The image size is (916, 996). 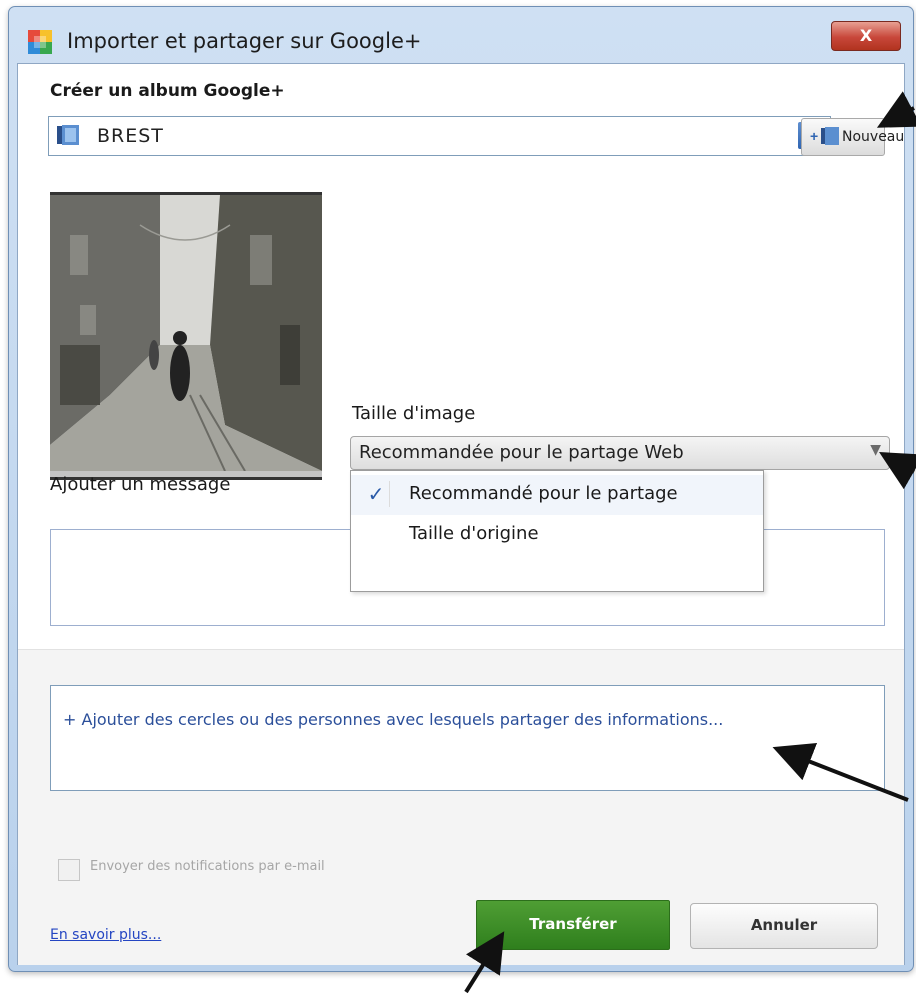 What do you see at coordinates (376, 494) in the screenshot?
I see `check-icon: ✓` at bounding box center [376, 494].